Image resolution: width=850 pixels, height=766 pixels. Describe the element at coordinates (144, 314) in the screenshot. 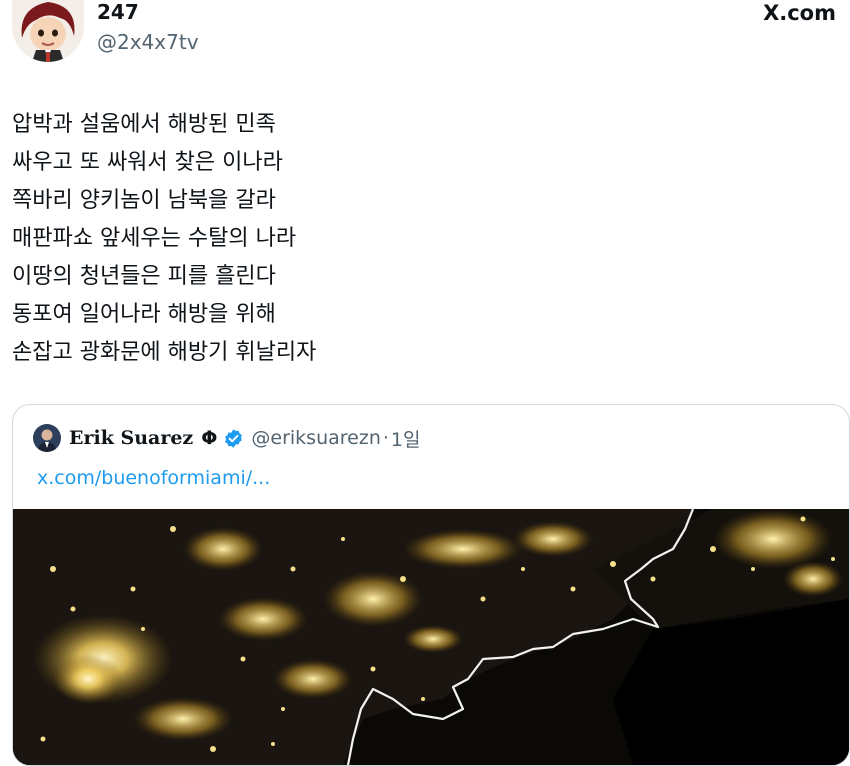

I see `tweet-text-line: 동포여 일어나라 해방을 위해` at that location.